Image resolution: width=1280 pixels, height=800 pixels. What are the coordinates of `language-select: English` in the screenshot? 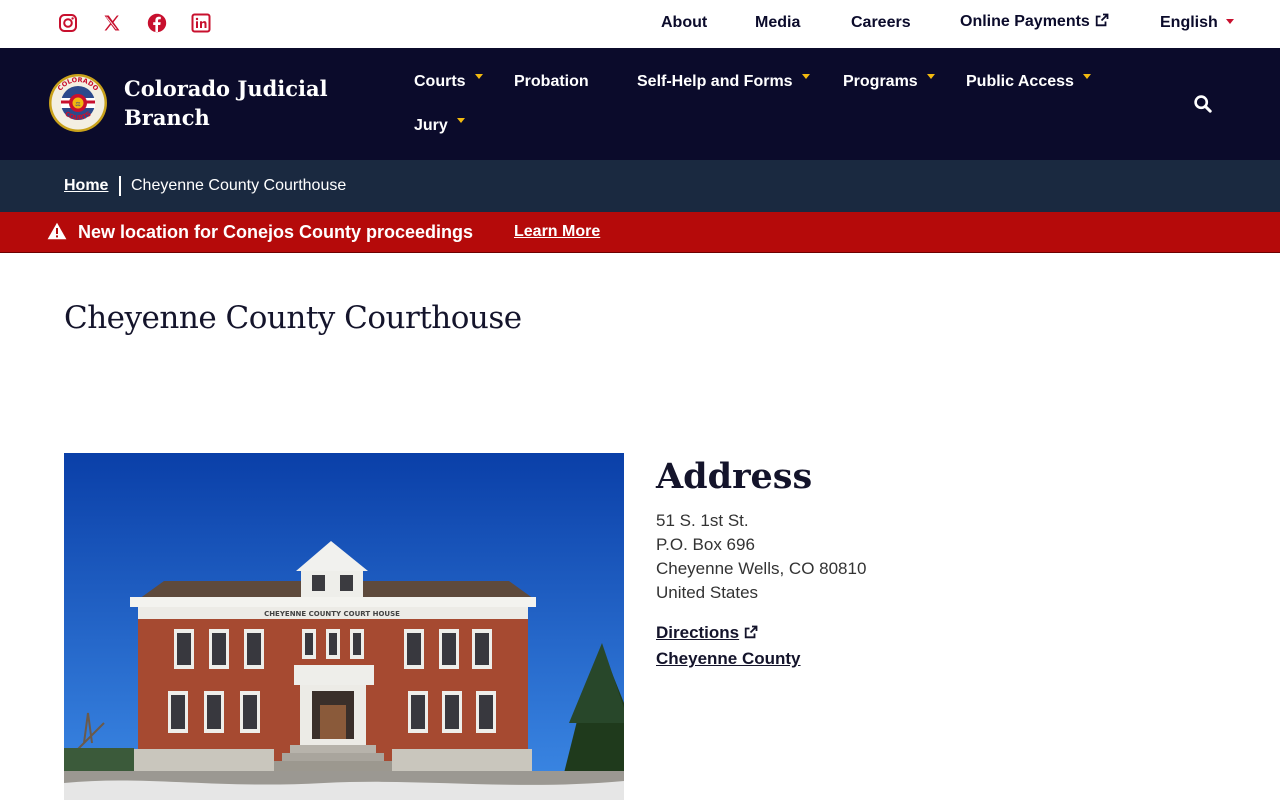 It's located at (1197, 23).